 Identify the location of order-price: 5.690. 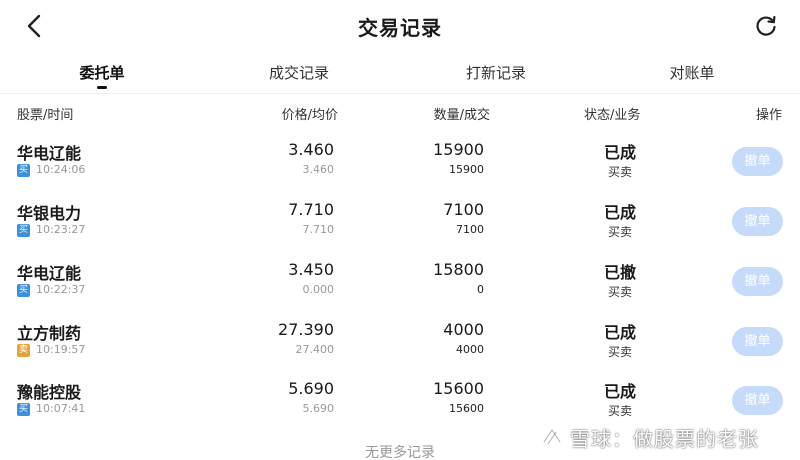
(311, 388).